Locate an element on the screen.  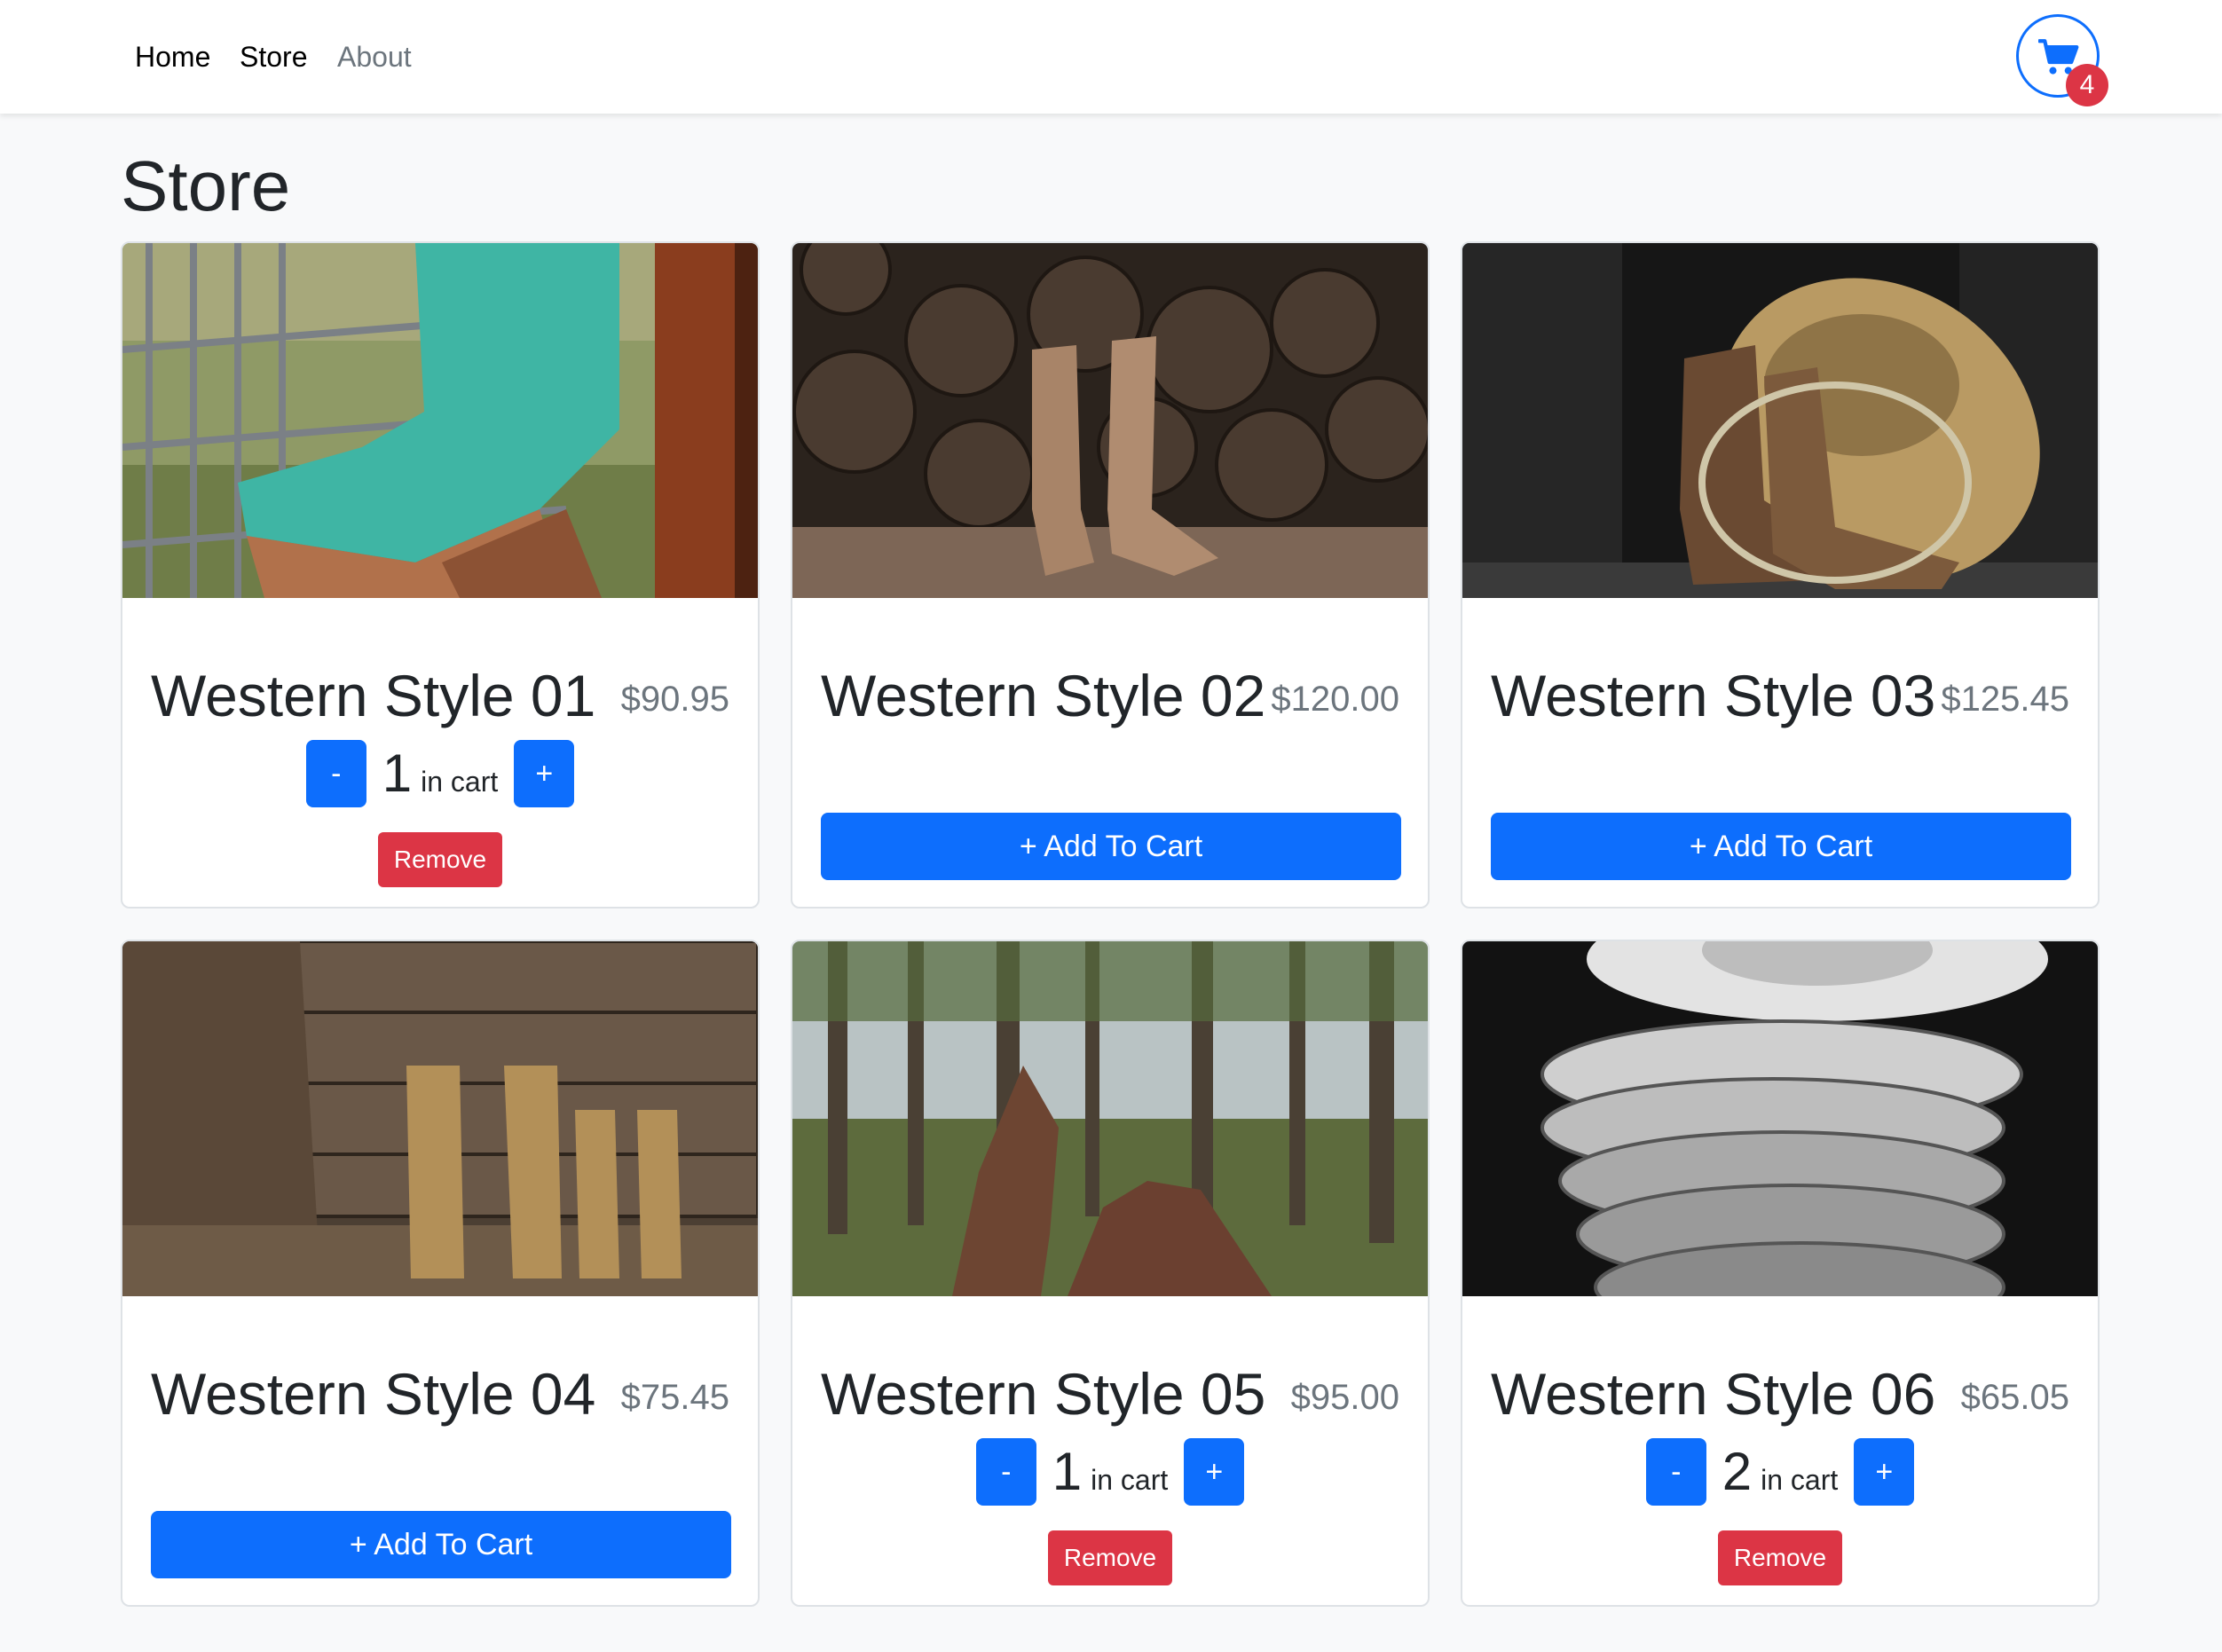
product-image-stacked-hats is located at coordinates (1780, 1118).